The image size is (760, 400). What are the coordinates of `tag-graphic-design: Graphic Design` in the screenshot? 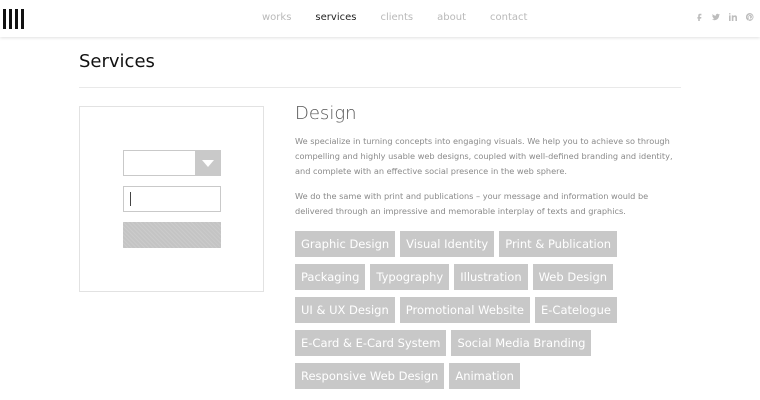 It's located at (345, 244).